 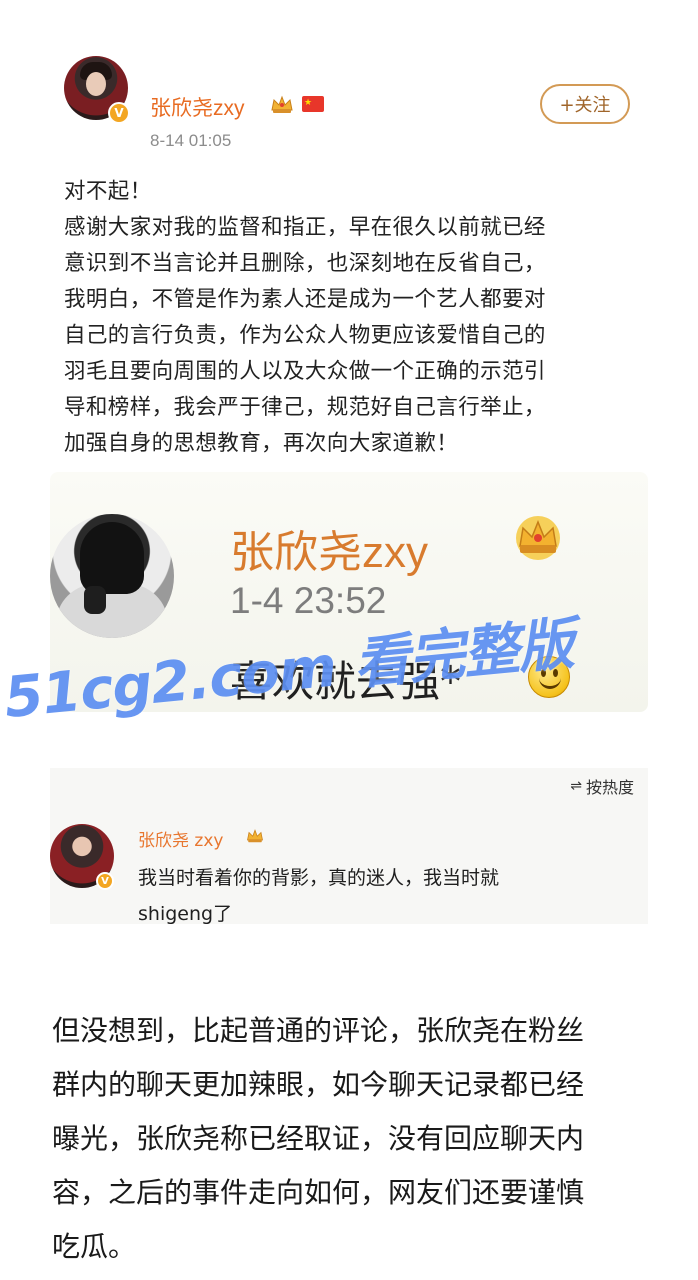 I want to click on post-timestamp: 8-14 01:05, so click(x=191, y=140).